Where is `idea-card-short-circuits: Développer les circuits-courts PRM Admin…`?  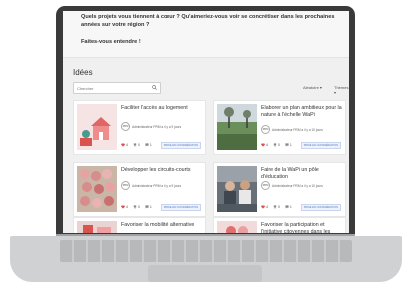 idea-card-short-circuits: Développer les circuits-courts PRM Admin… is located at coordinates (139, 189).